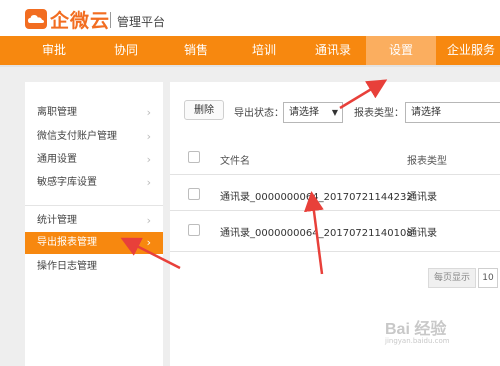  What do you see at coordinates (427, 161) in the screenshot?
I see `column-report-type: 报表类型` at bounding box center [427, 161].